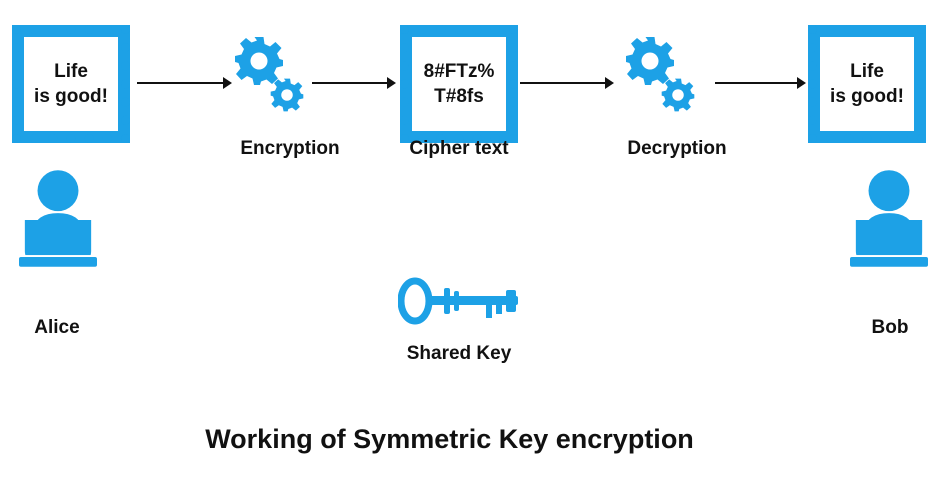 This screenshot has height=483, width=939. I want to click on sender-message-line2: is good!, so click(71, 96).